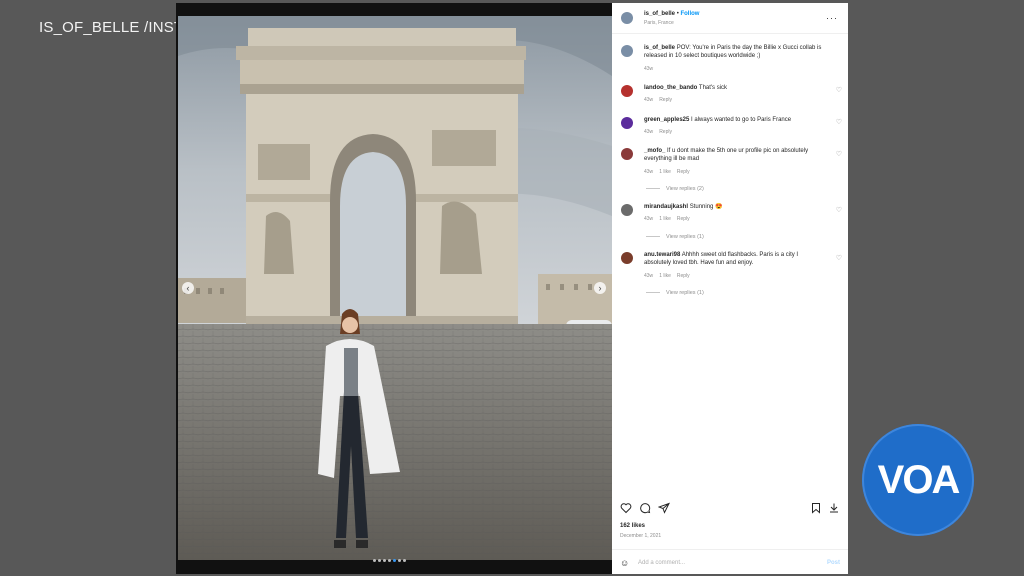 The height and width of the screenshot is (576, 1024). Describe the element at coordinates (662, 255) in the screenshot. I see `comment-username: anu.tewari98` at that location.